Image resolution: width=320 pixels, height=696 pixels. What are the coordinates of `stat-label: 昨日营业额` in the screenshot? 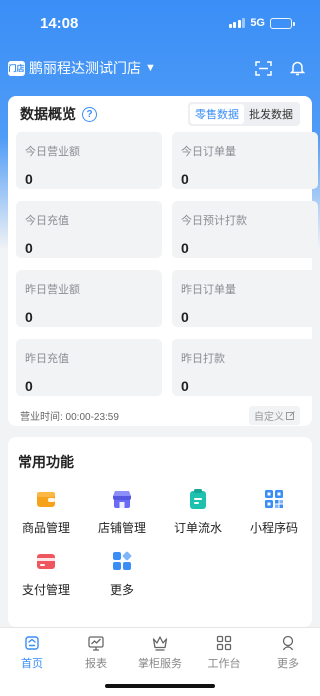 It's located at (52, 290).